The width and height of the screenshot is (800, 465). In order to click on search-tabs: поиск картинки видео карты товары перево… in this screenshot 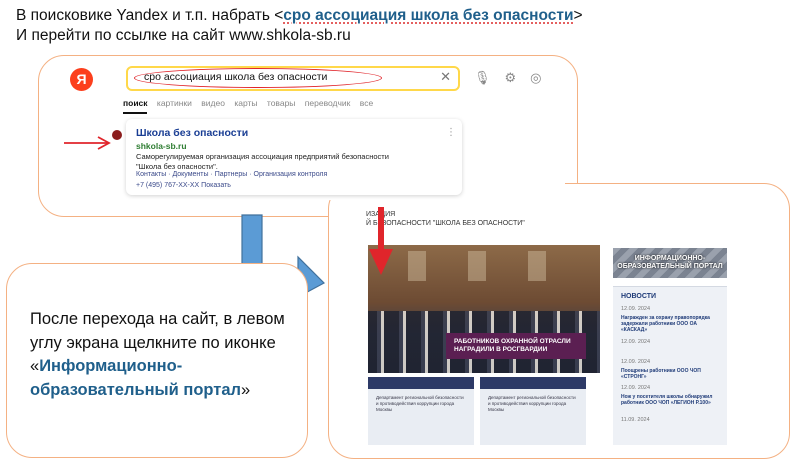, I will do `click(251, 103)`.